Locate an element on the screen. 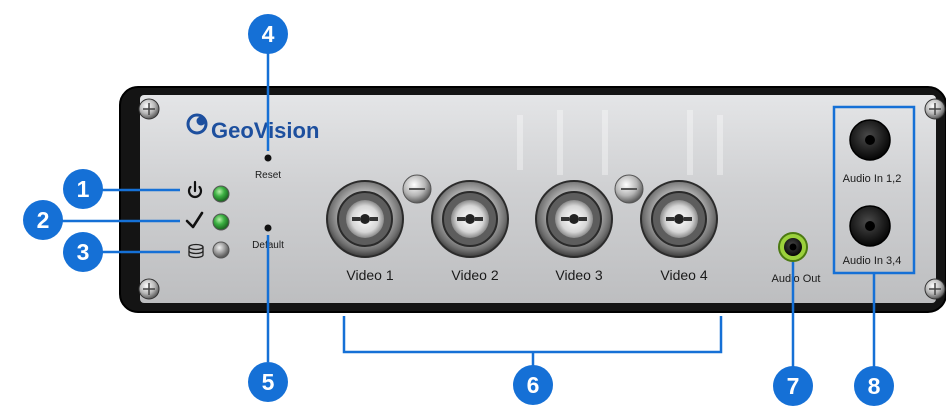 Image resolution: width=946 pixels, height=406 pixels. corner-screw-top-left is located at coordinates (149, 109).